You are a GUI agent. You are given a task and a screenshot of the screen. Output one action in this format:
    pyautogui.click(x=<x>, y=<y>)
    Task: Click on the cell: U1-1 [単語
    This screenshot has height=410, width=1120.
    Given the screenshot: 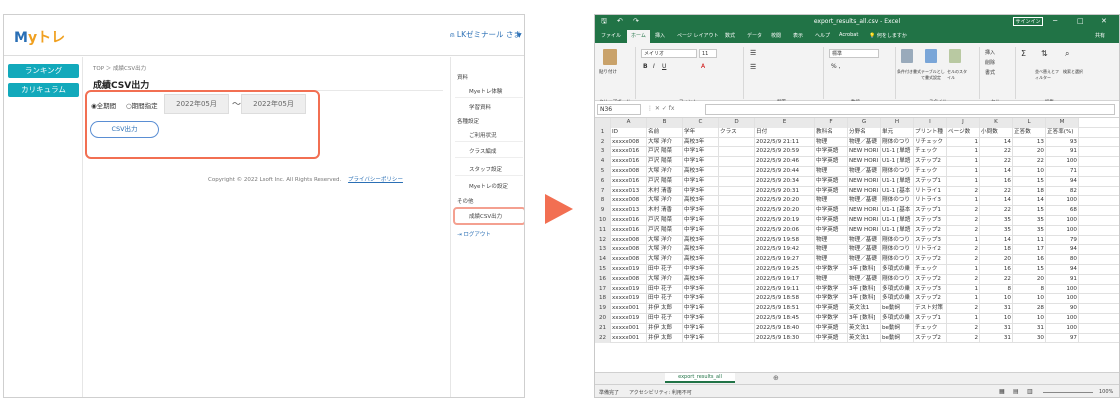 What is the action you would take?
    pyautogui.click(x=897, y=230)
    